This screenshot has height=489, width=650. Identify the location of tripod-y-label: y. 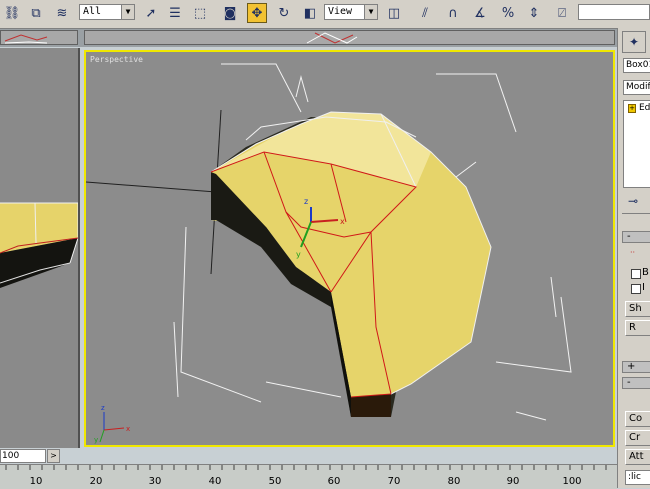
(96, 440).